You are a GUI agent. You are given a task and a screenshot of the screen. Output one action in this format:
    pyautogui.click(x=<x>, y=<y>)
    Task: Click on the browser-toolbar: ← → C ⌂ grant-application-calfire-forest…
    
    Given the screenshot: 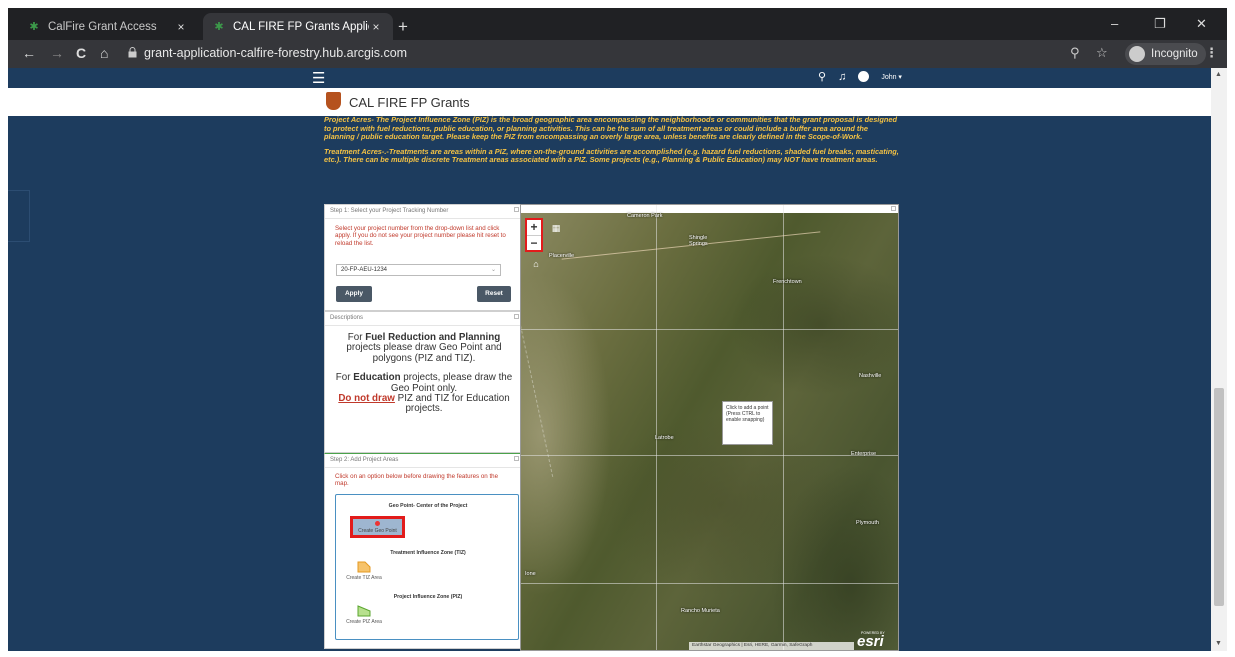 What is the action you would take?
    pyautogui.click(x=617, y=54)
    